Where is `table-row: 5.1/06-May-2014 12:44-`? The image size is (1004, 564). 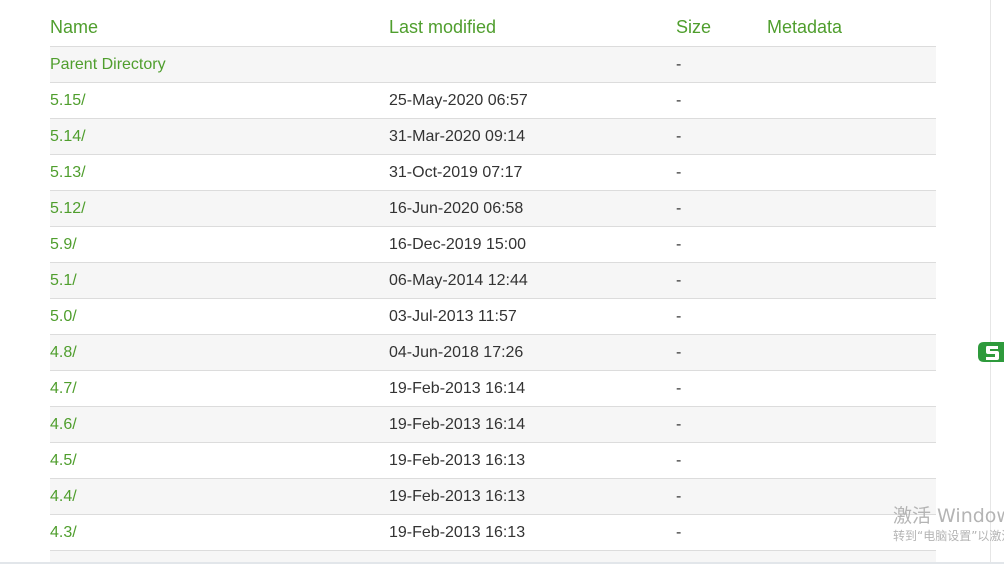
table-row: 5.1/06-May-2014 12:44- is located at coordinates (493, 280).